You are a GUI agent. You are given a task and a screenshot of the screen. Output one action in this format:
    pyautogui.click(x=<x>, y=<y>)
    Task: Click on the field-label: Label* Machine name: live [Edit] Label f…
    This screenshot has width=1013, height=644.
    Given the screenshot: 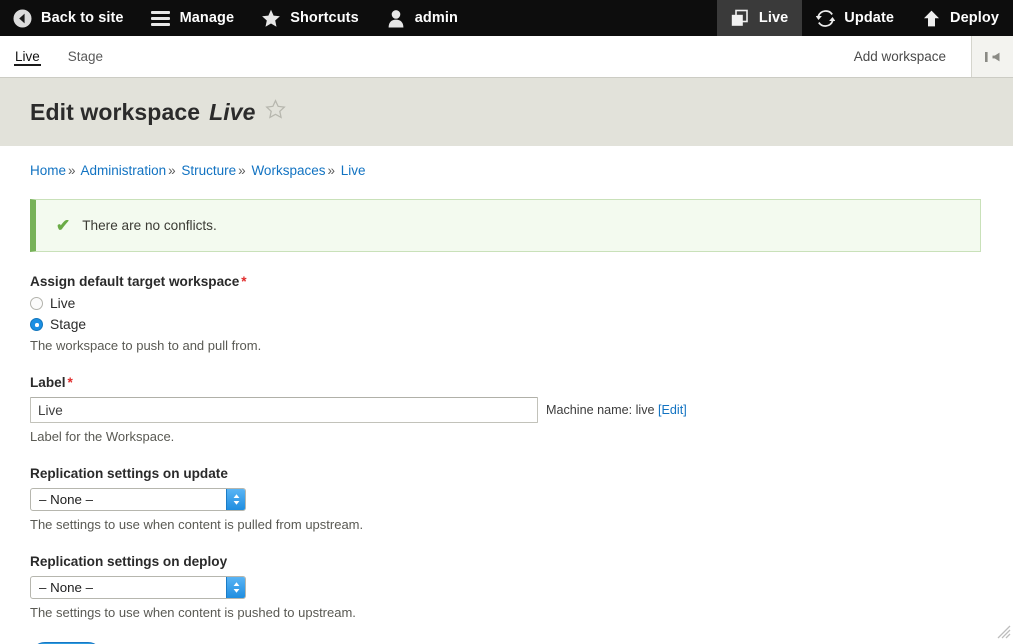 What is the action you would take?
    pyautogui.click(x=506, y=409)
    